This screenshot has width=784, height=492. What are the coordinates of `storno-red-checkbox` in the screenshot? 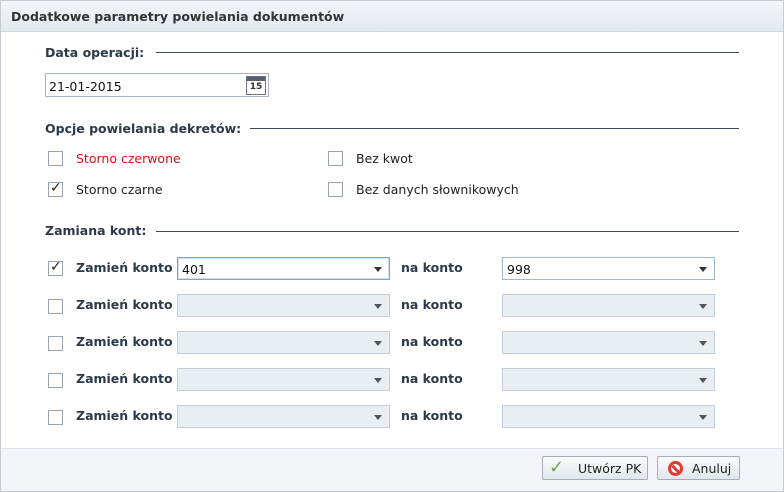 It's located at (55, 158).